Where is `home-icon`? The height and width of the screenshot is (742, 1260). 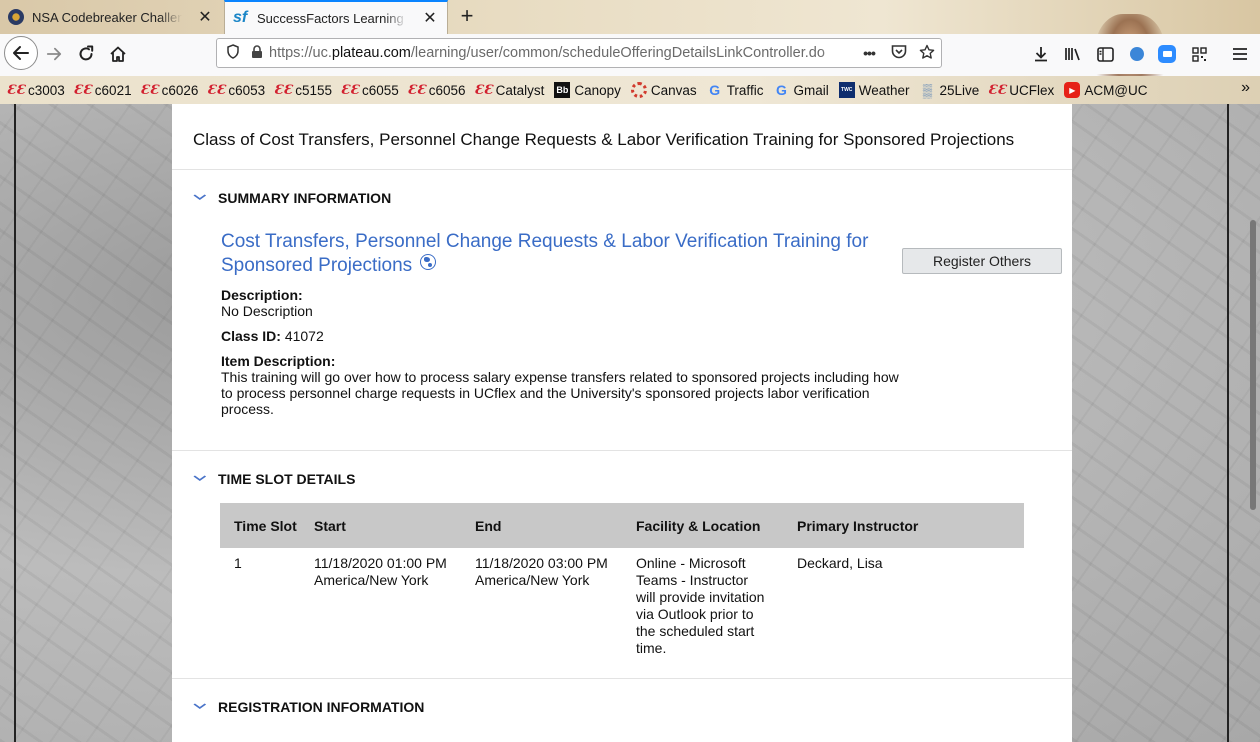 home-icon is located at coordinates (118, 54).